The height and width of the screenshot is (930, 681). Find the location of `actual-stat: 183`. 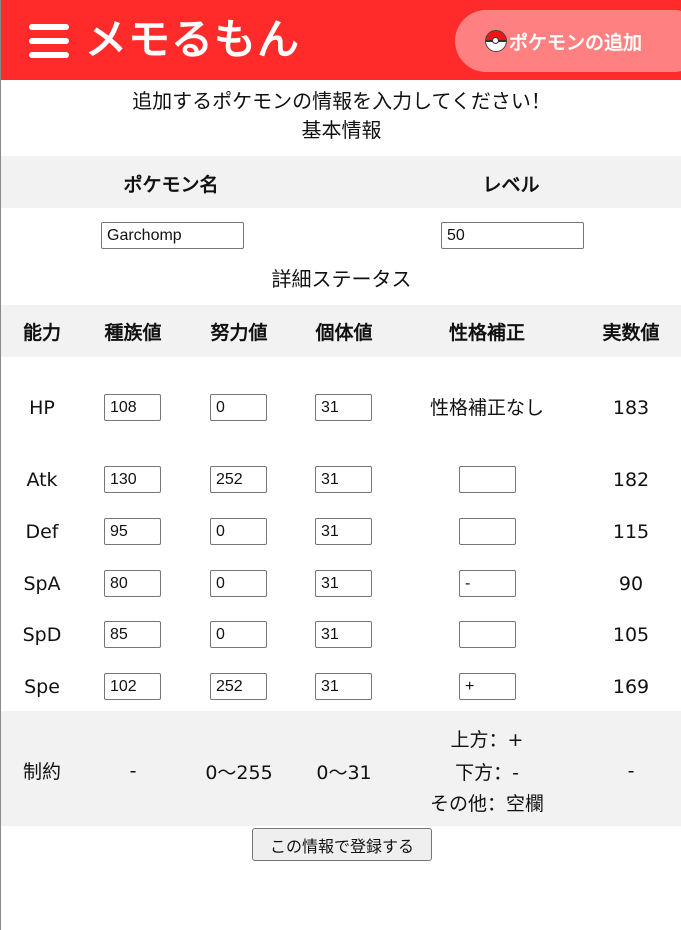

actual-stat: 183 is located at coordinates (631, 408).